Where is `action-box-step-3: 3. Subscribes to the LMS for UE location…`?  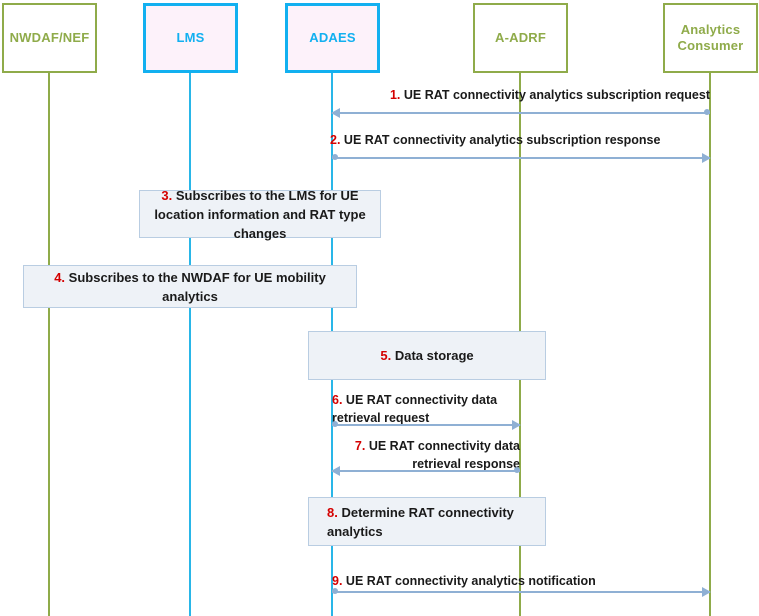 action-box-step-3: 3. Subscribes to the LMS for UE location… is located at coordinates (260, 214).